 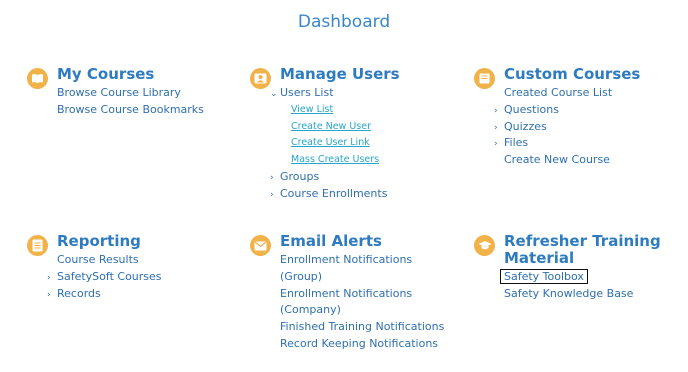 I want to click on enrollment-notifications-group-link: Enrollment Notifications, so click(x=362, y=260).